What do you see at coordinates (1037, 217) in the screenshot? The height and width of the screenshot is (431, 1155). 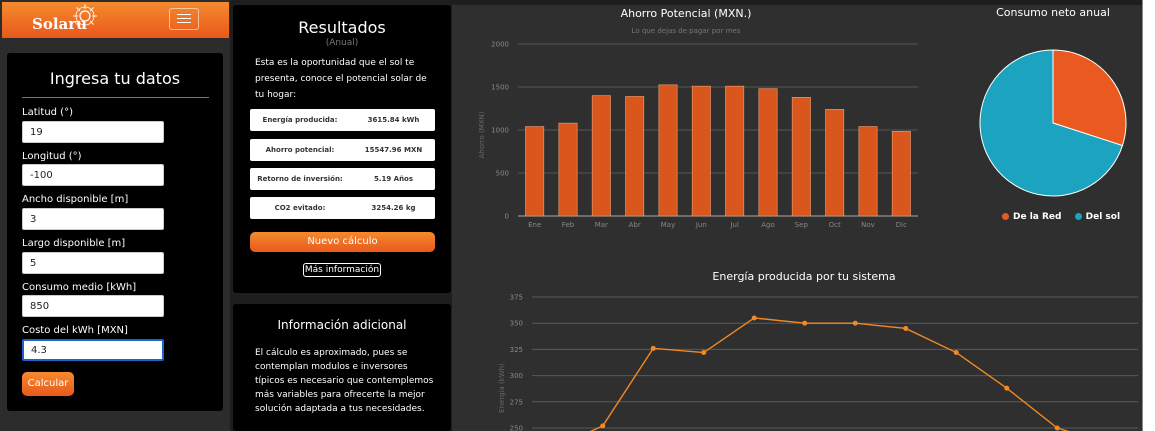 I see `legend-label-red: De la Red` at bounding box center [1037, 217].